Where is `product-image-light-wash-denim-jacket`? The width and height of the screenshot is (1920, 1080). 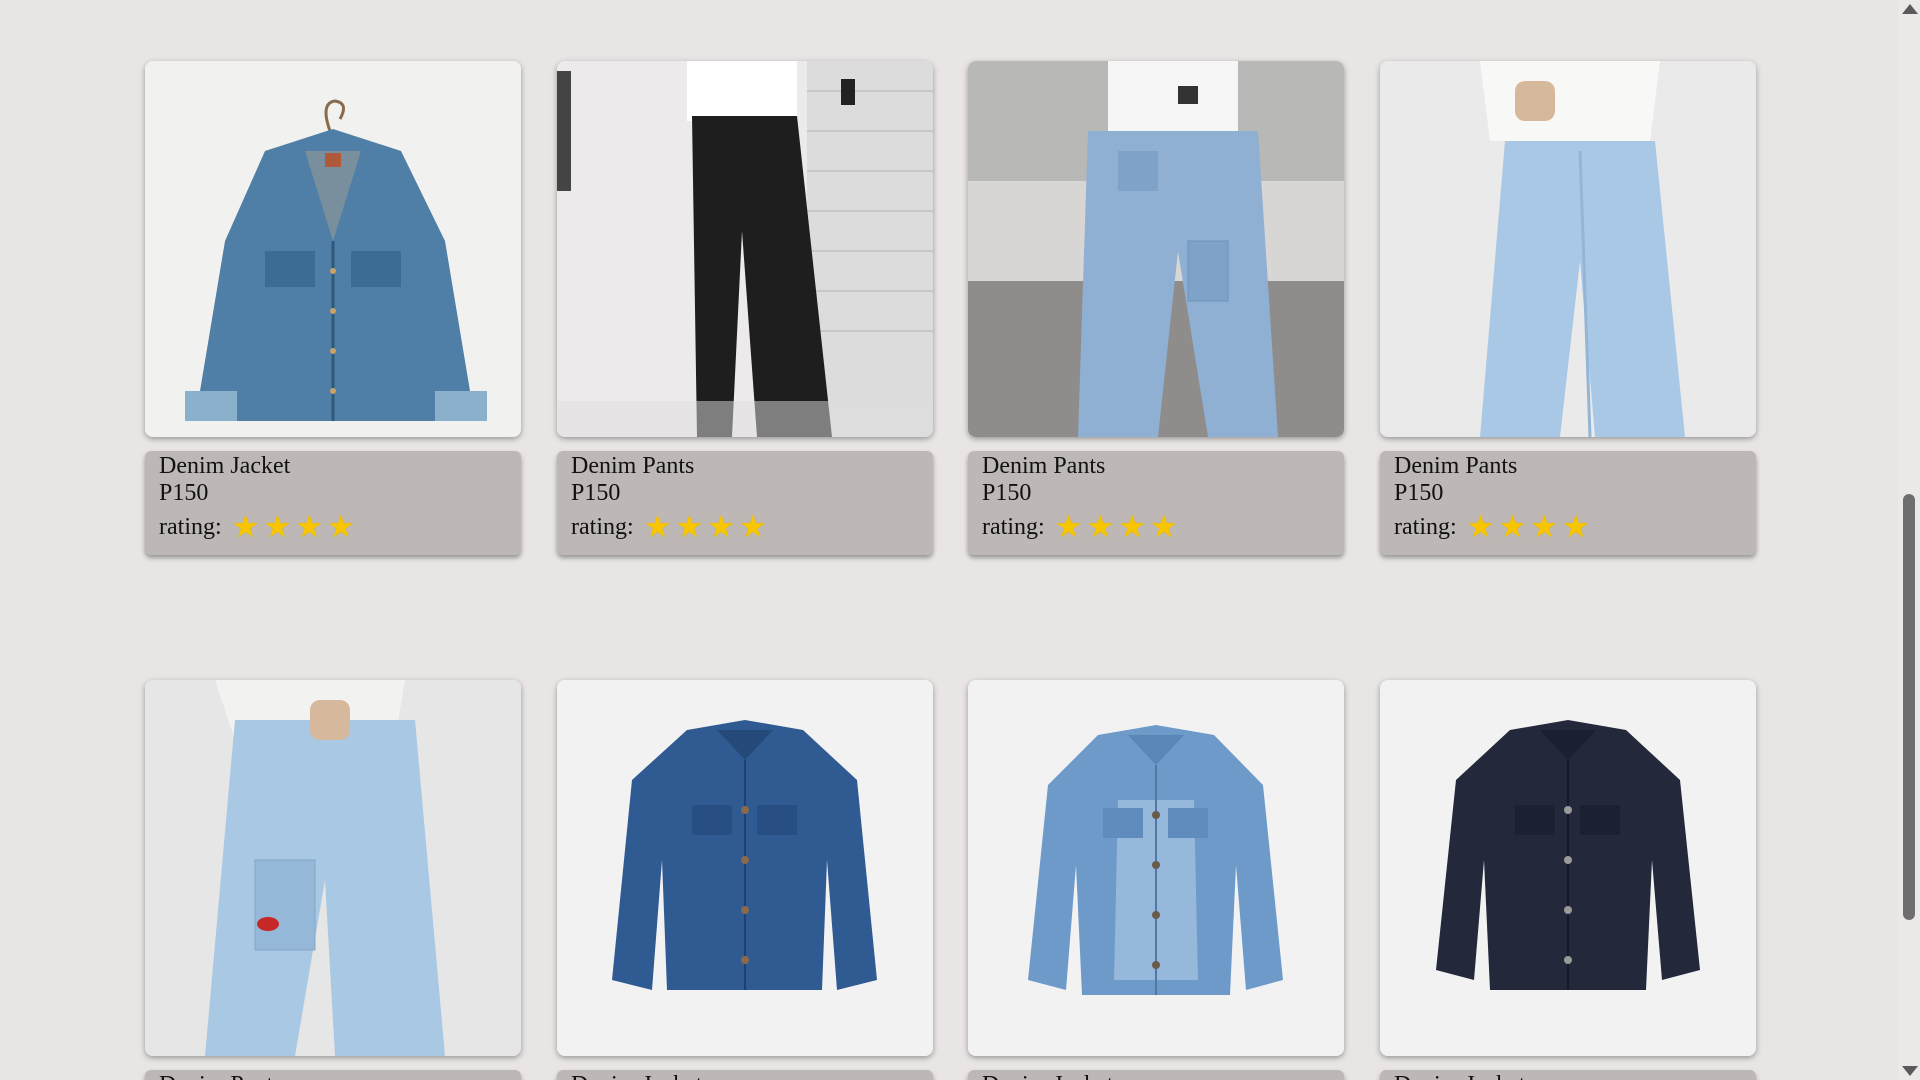 product-image-light-wash-denim-jacket is located at coordinates (1156, 868).